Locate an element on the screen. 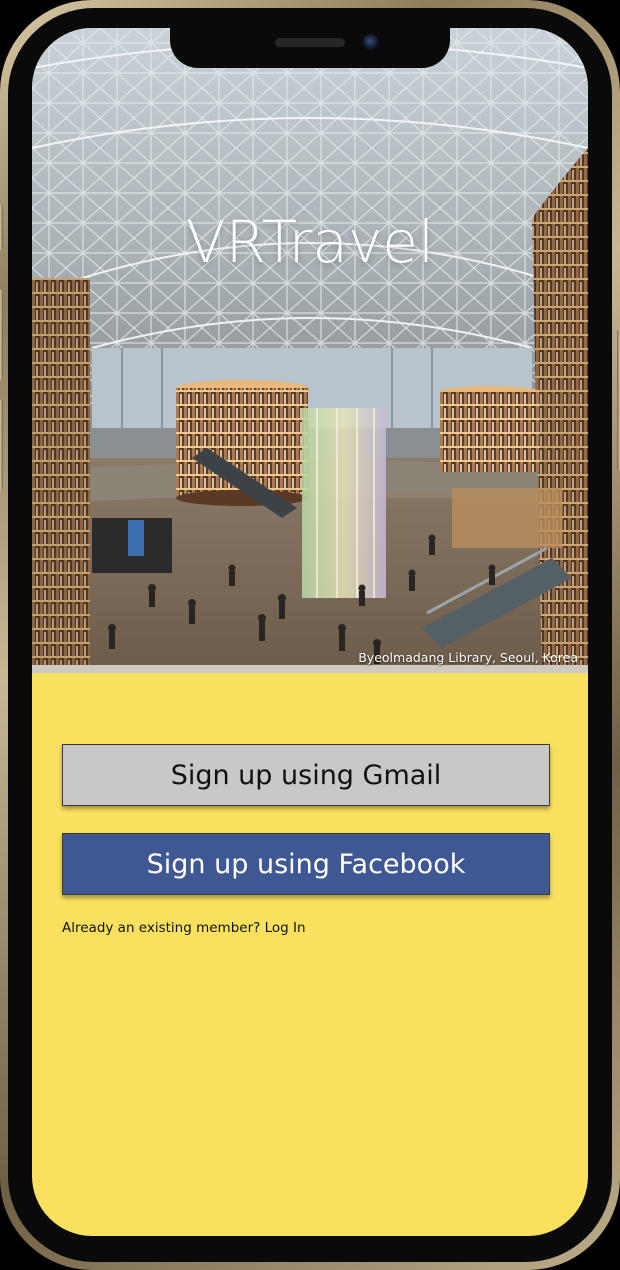 This screenshot has height=1270, width=620. camera-icon is located at coordinates (371, 42).